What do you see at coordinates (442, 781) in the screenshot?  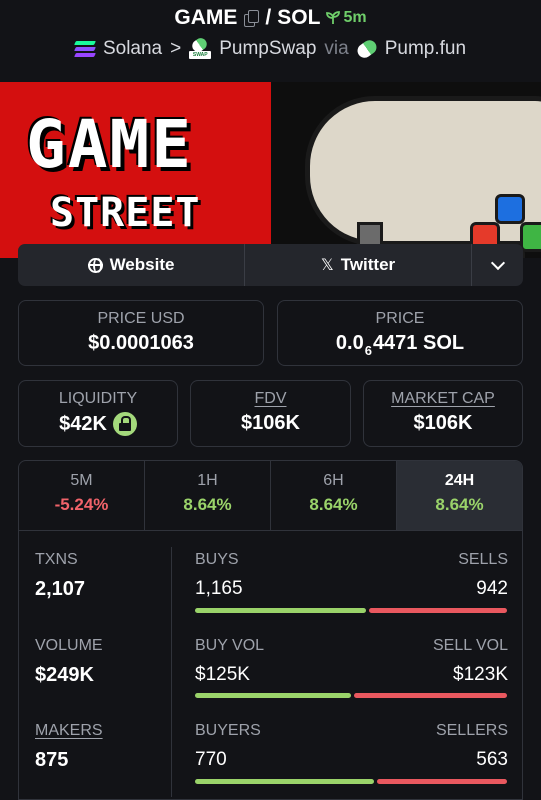 I see `sellers-ratio-bar` at bounding box center [442, 781].